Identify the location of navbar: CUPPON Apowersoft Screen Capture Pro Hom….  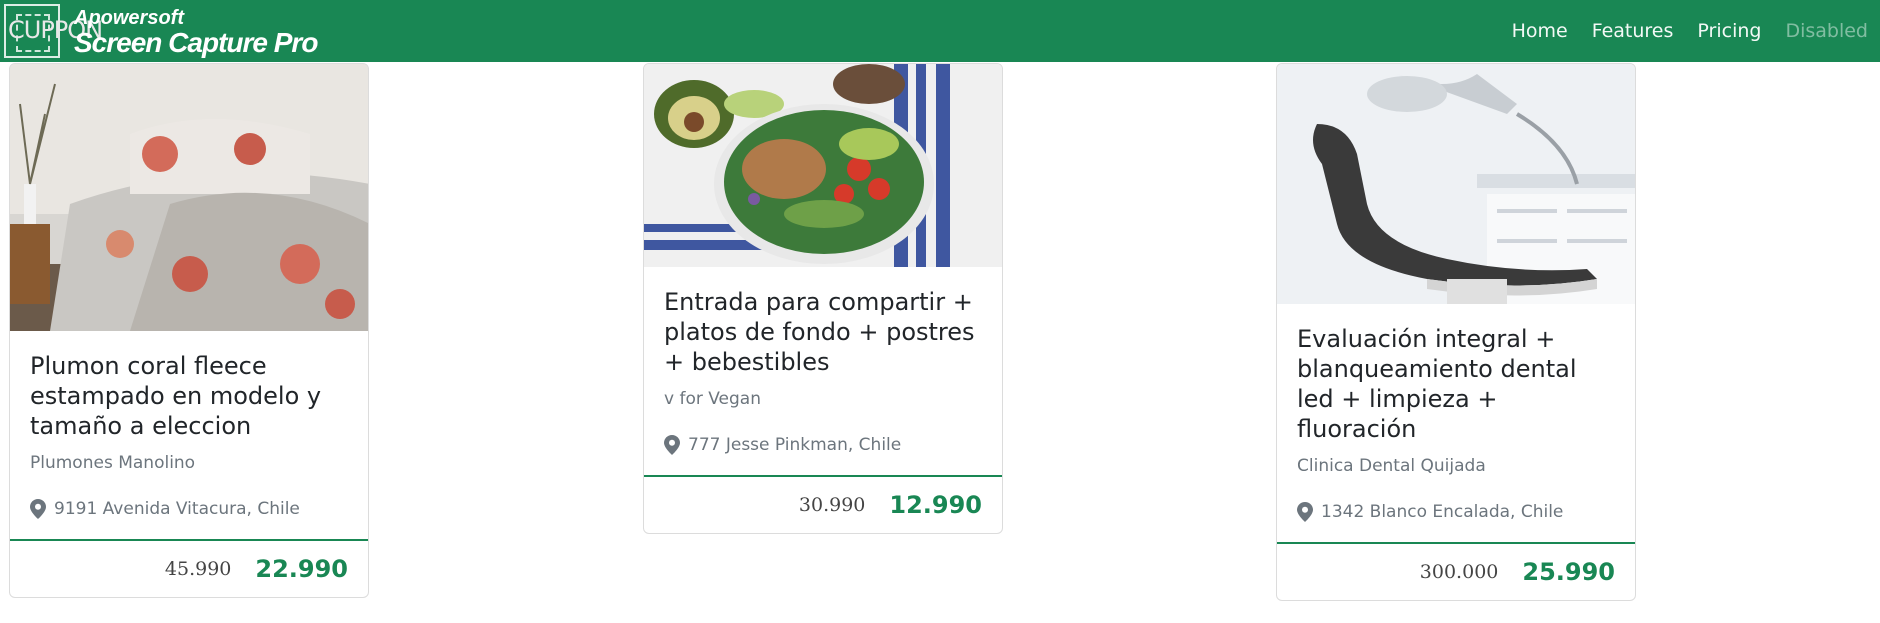
(940, 31).